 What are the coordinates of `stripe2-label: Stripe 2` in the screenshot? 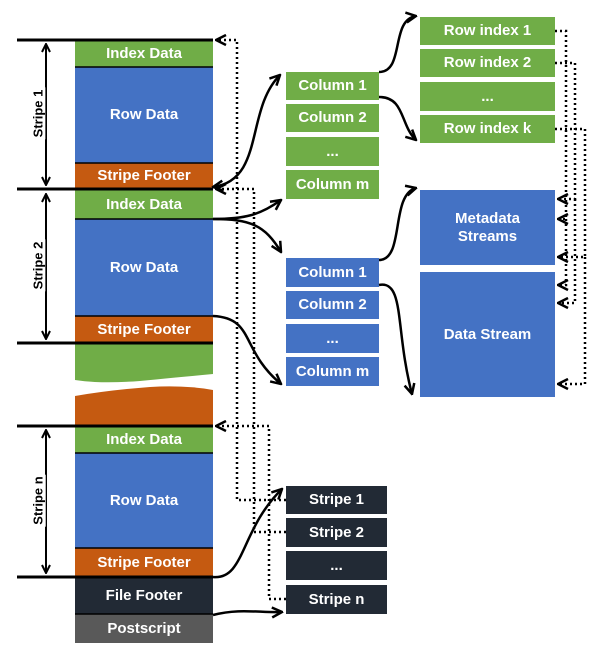 It's located at (38, 265).